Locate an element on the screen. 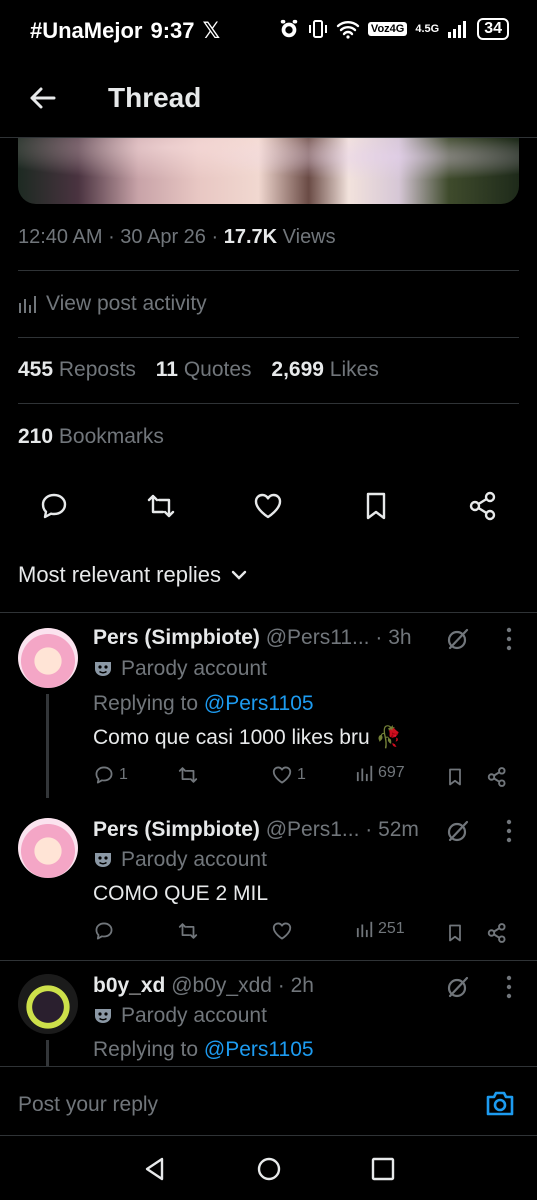 The image size is (537, 1200). status-bar: #UnaMejor 9:37 𝕏 Voz4G 4.5G 34 is located at coordinates (268, 31).